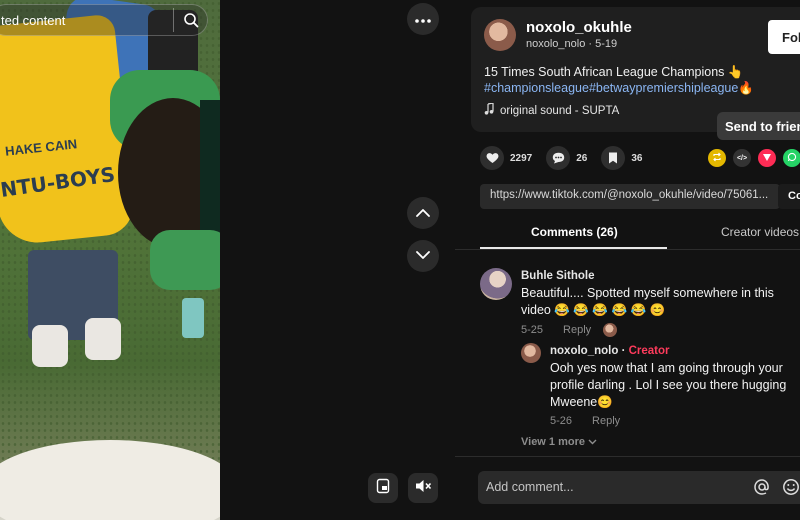 This screenshot has height=520, width=800. Describe the element at coordinates (572, 44) in the screenshot. I see `author-handle-date: noxolo_nolo · 5-19` at that location.